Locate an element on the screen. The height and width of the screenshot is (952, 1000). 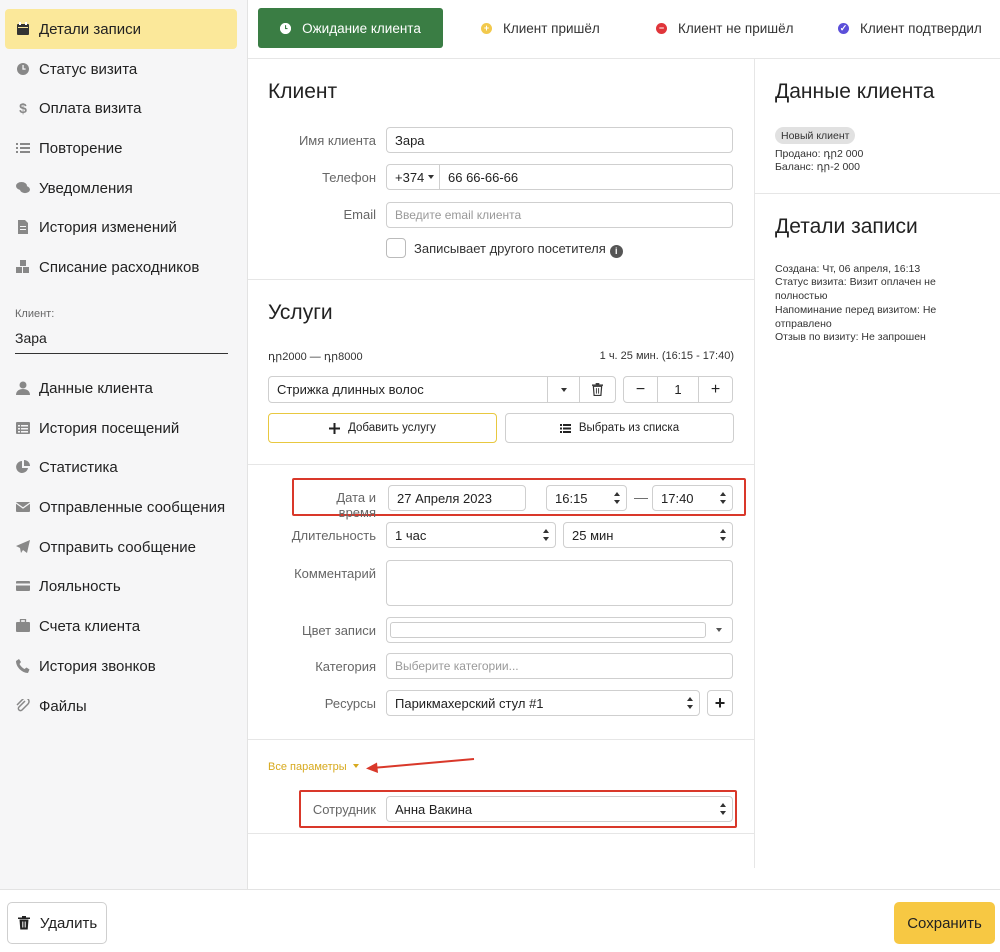
pie-chart-icon is located at coordinates (23, 467).